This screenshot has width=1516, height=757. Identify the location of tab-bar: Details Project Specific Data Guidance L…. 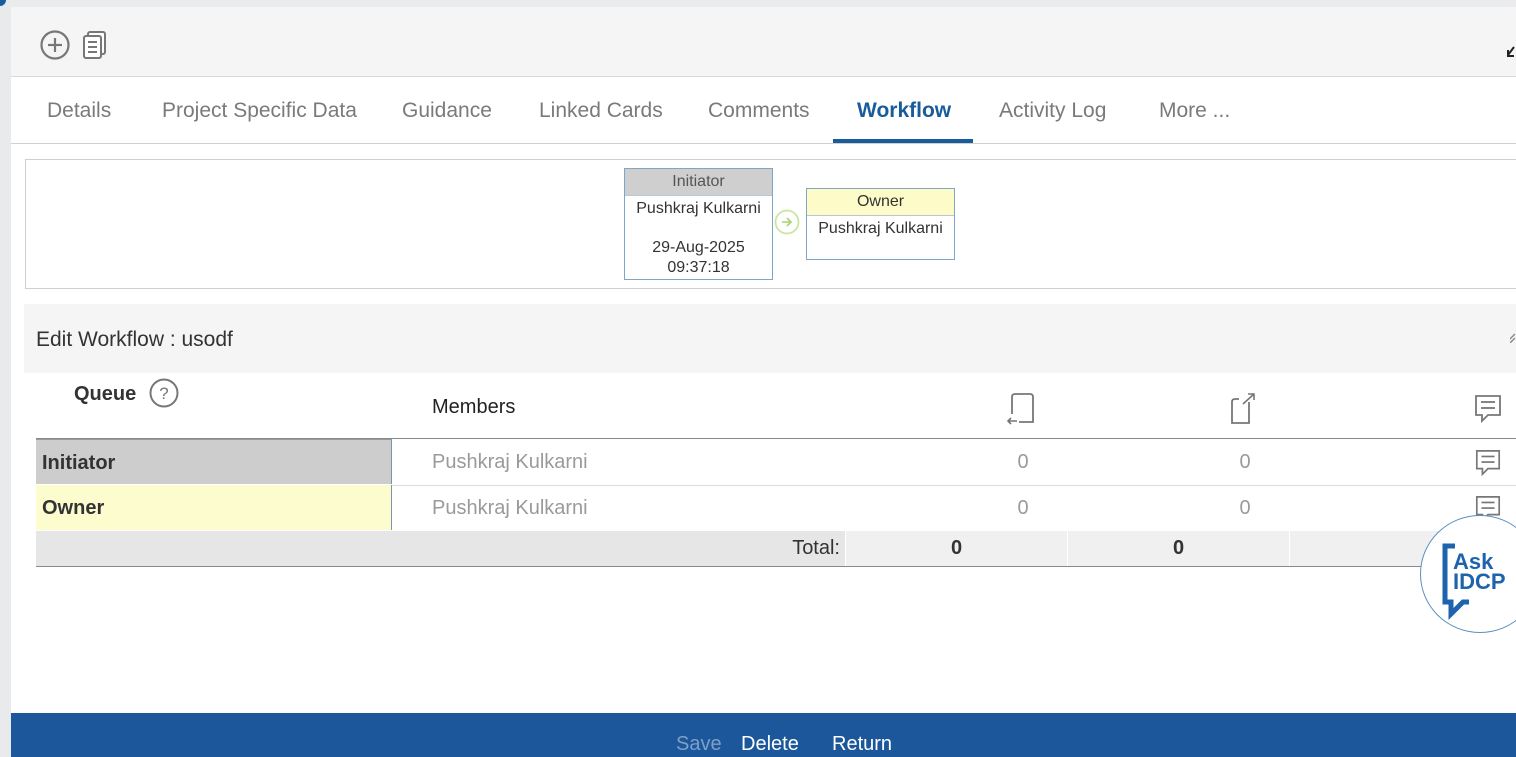
(763, 110).